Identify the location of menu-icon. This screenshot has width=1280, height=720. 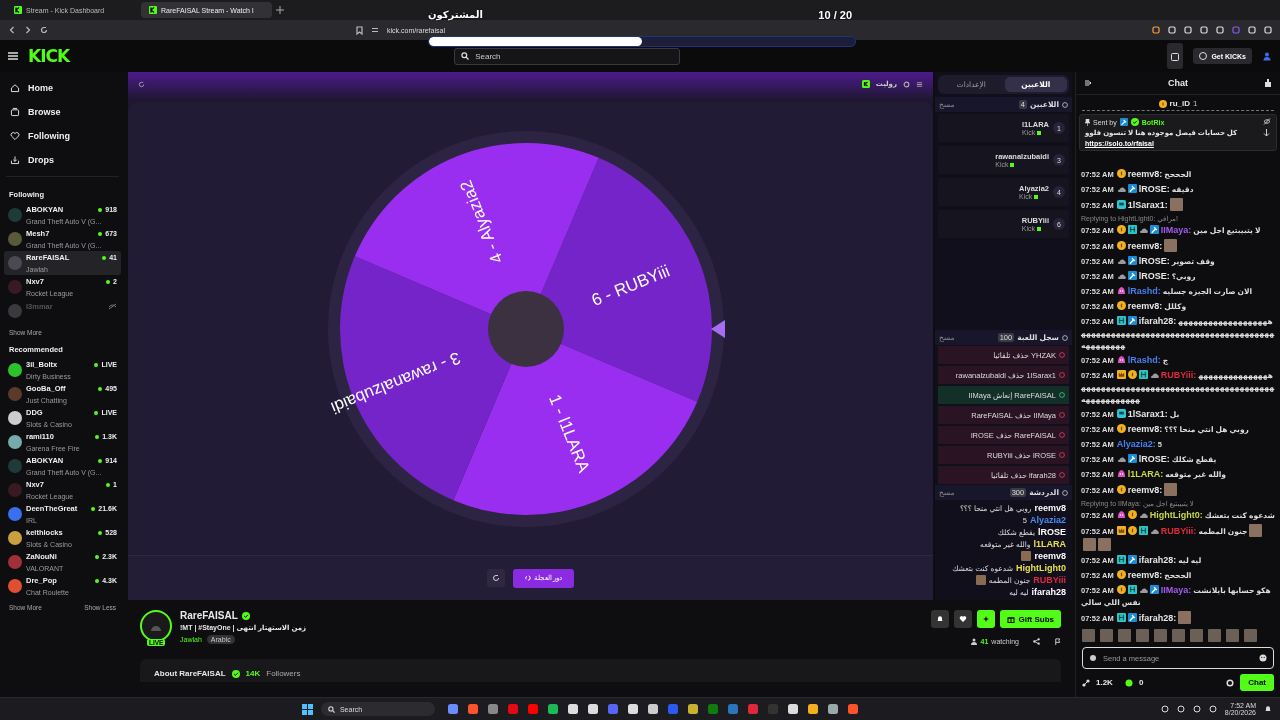
(919, 84).